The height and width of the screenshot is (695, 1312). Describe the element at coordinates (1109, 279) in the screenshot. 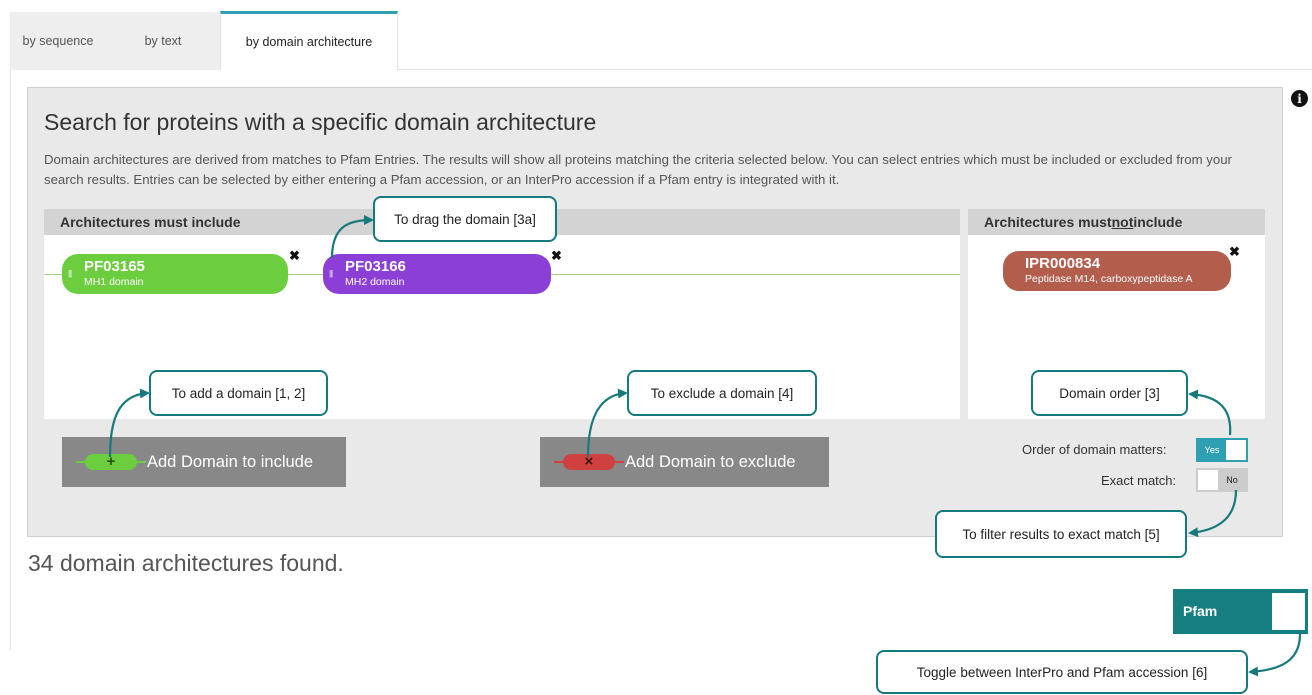

I see `domain-name: Peptidase M14, carboxypeptidase A` at that location.